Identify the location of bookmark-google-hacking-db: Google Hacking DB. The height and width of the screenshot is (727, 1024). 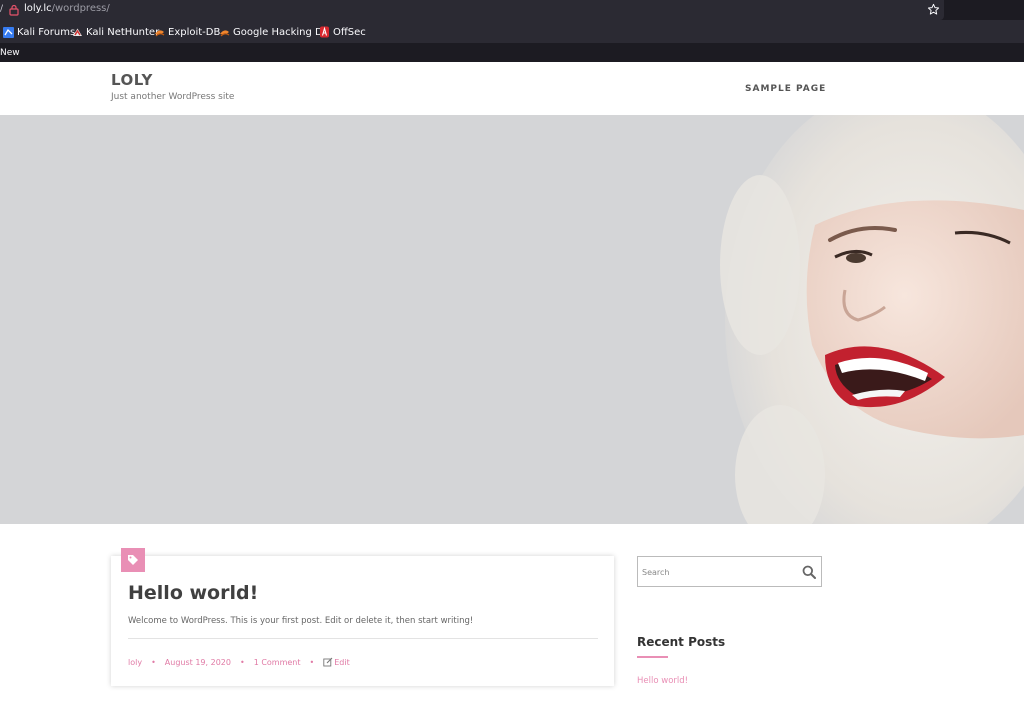
(274, 32).